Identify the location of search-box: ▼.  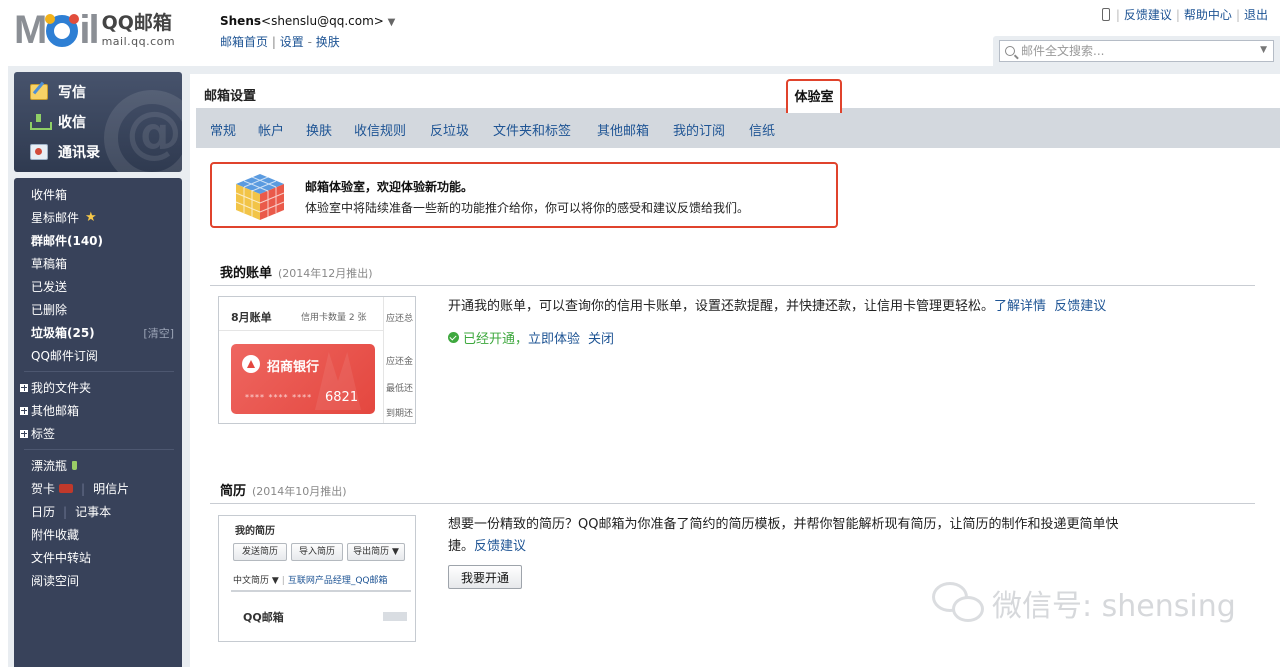
(1136, 51).